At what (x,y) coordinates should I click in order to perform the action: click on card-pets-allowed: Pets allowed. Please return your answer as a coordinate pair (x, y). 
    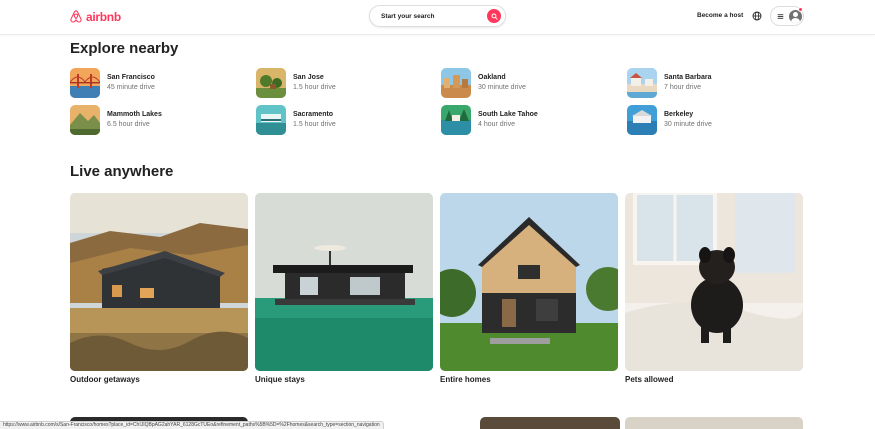
    Looking at the image, I should click on (714, 288).